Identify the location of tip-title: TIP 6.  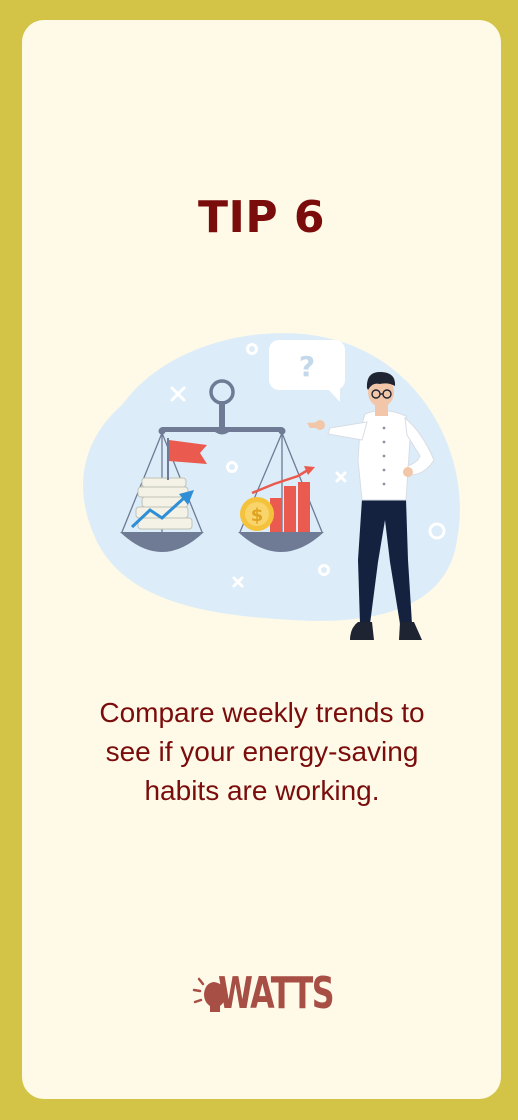
(261, 217).